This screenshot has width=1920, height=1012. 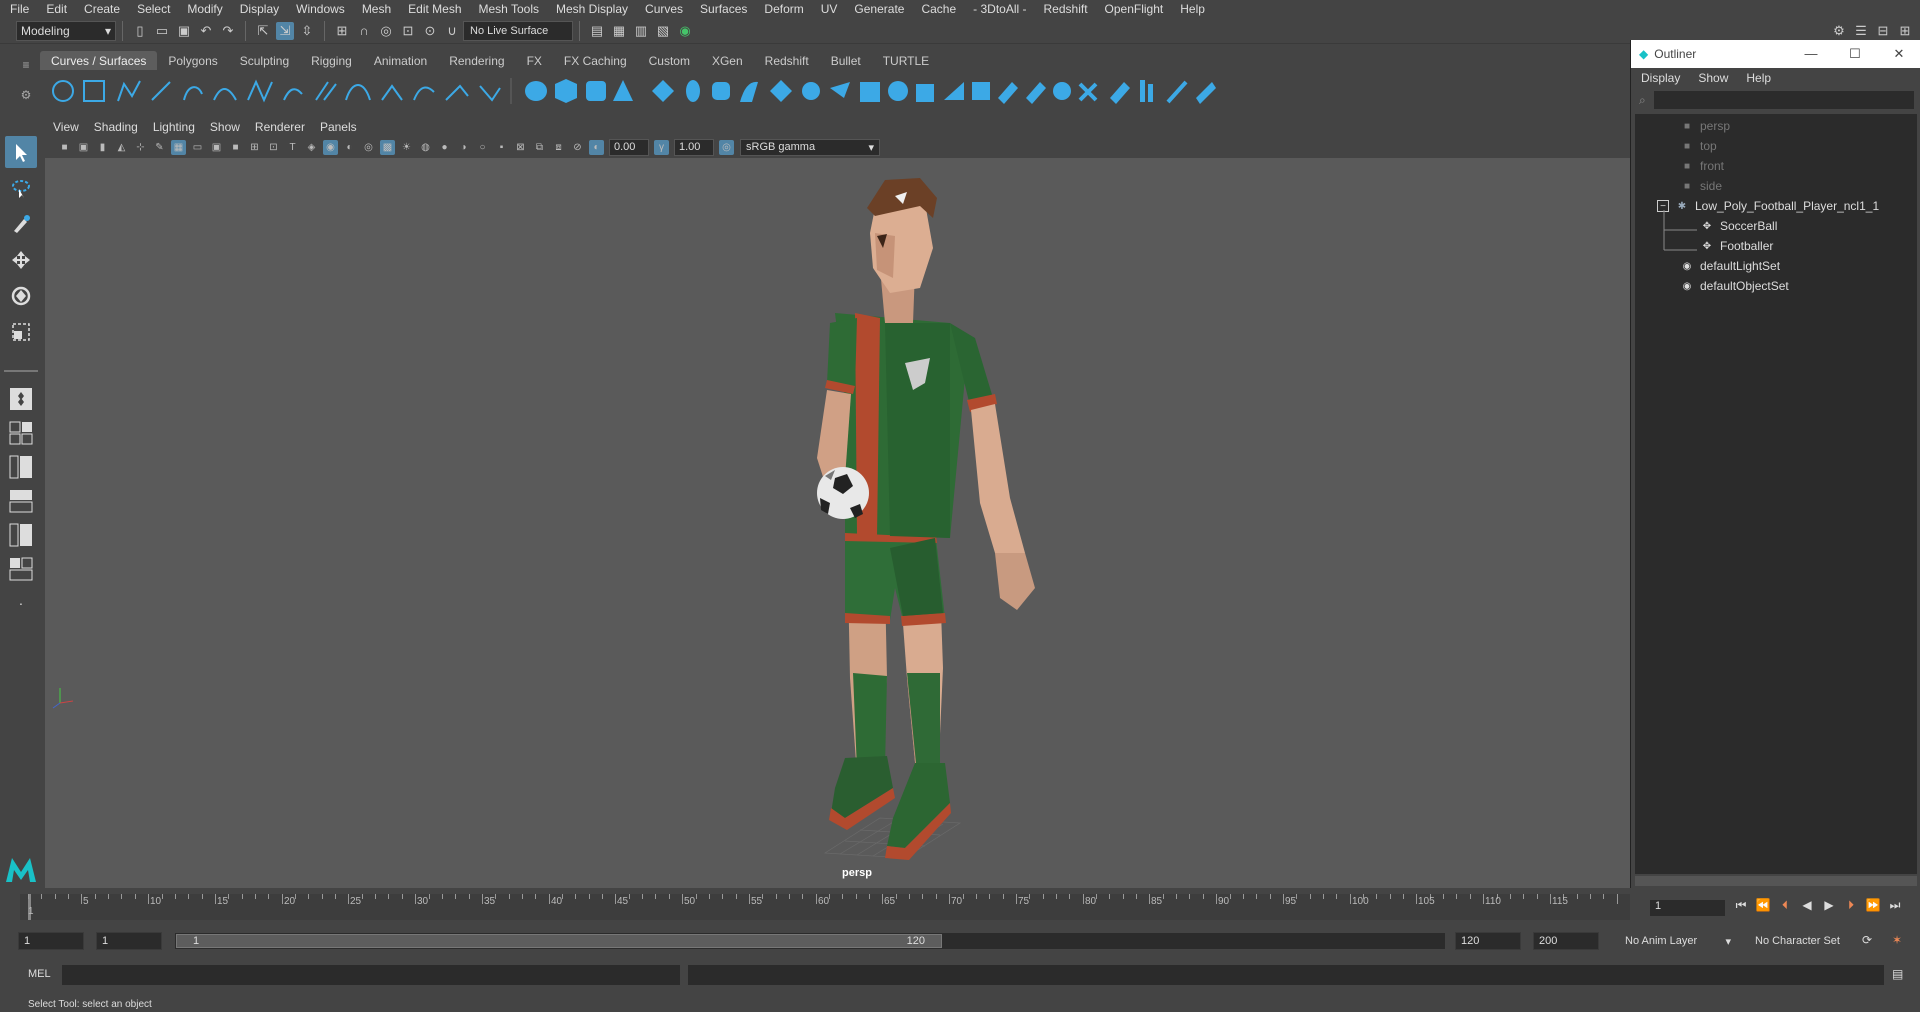 What do you see at coordinates (292, 147) in the screenshot?
I see `safe-title-icon: T` at bounding box center [292, 147].